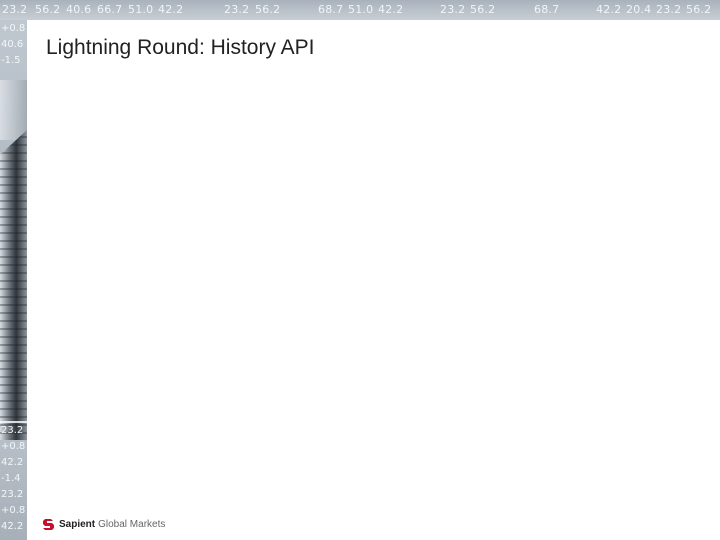 Image resolution: width=720 pixels, height=540 pixels. What do you see at coordinates (639, 9) in the screenshot?
I see `ticker-value: 20.4` at bounding box center [639, 9].